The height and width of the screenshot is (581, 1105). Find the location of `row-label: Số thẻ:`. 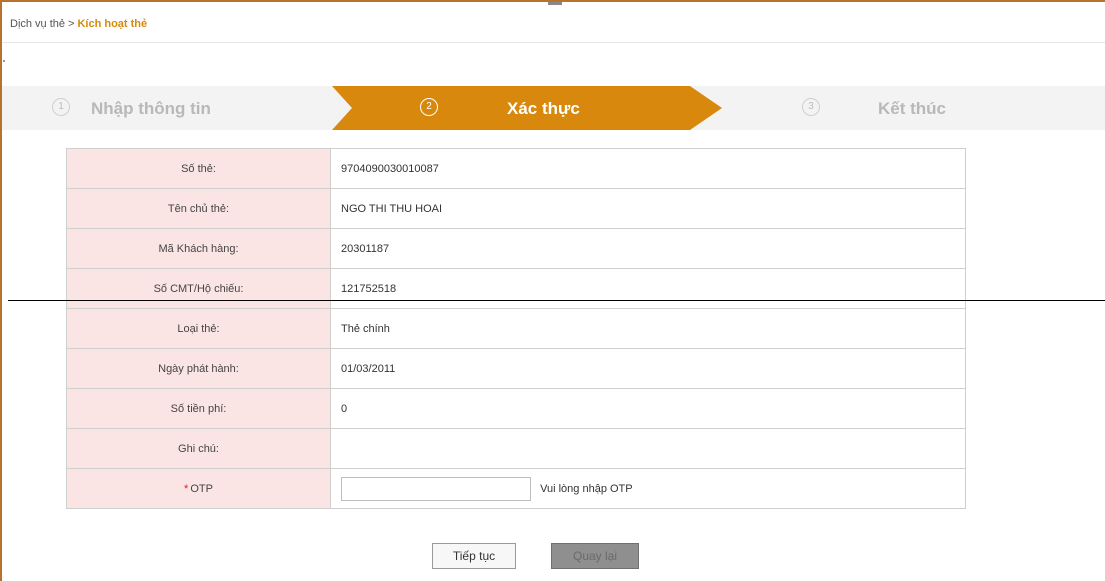

row-label: Số thẻ: is located at coordinates (198, 168).